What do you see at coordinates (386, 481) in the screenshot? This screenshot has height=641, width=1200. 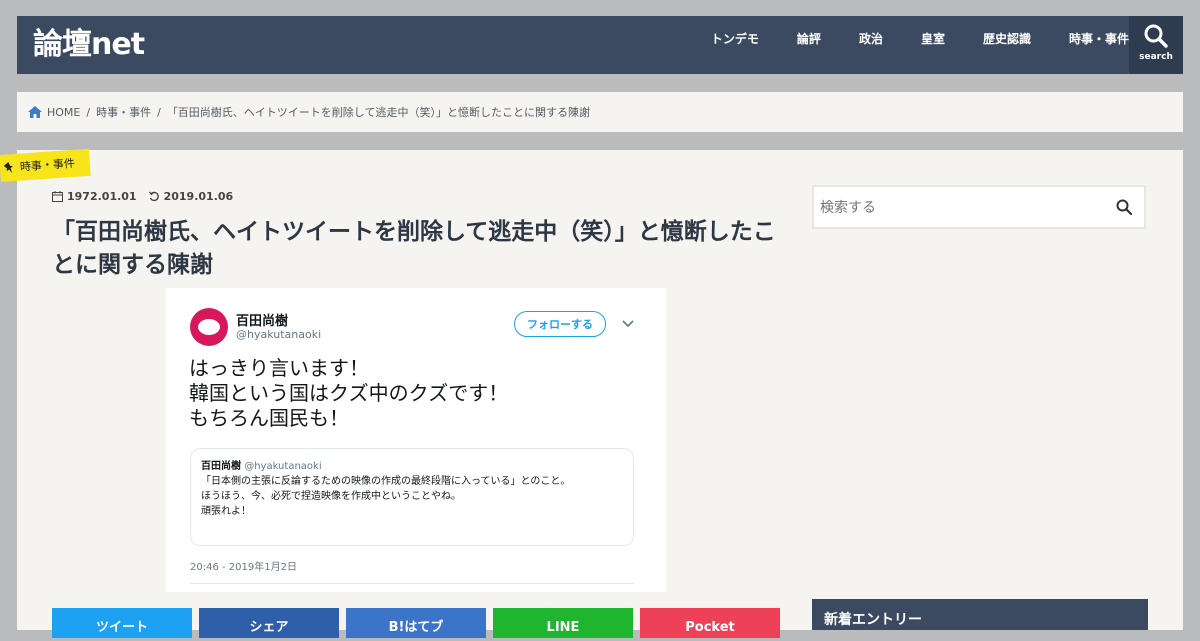 I see `quoted-tweet-line: 「日本側の主張に反論するための映像の作成の最終段階に入っている」とのこと。` at bounding box center [386, 481].